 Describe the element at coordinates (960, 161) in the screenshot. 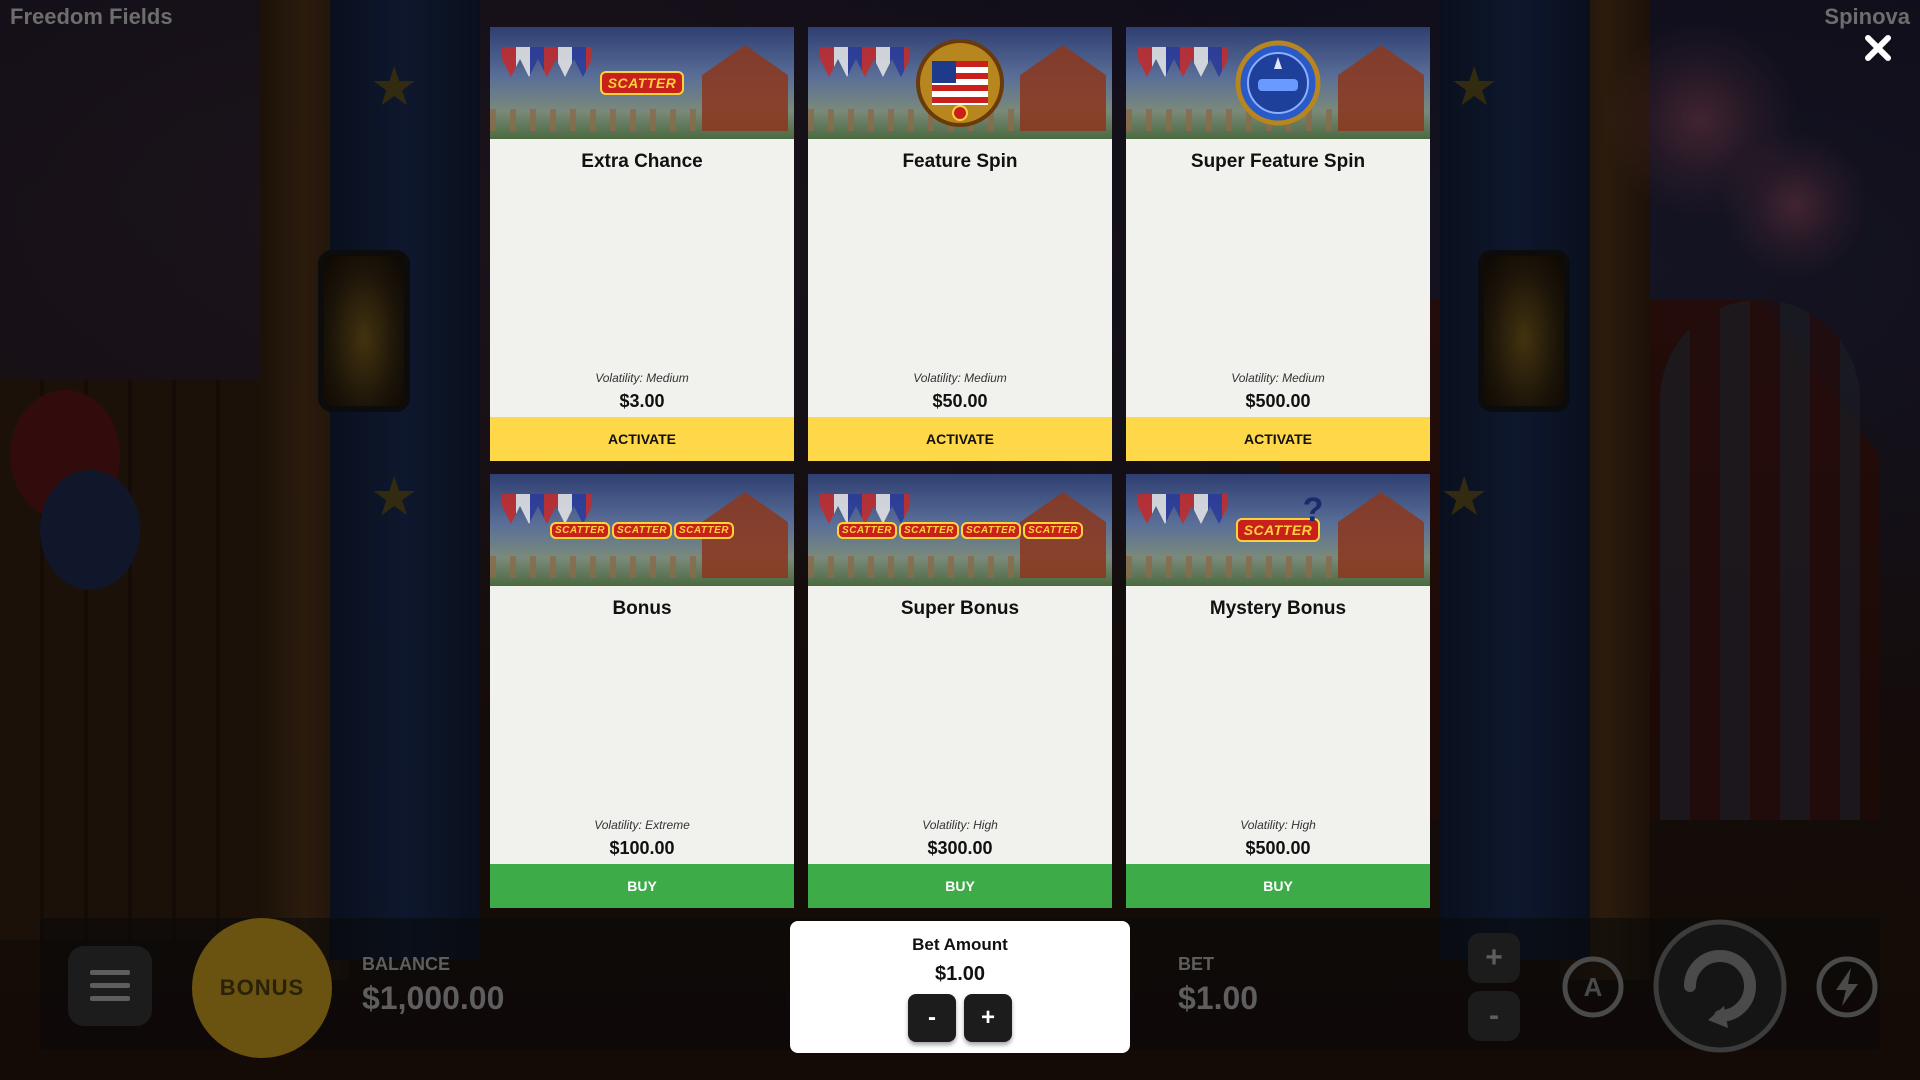

I see `card-title: Feature Spin` at that location.